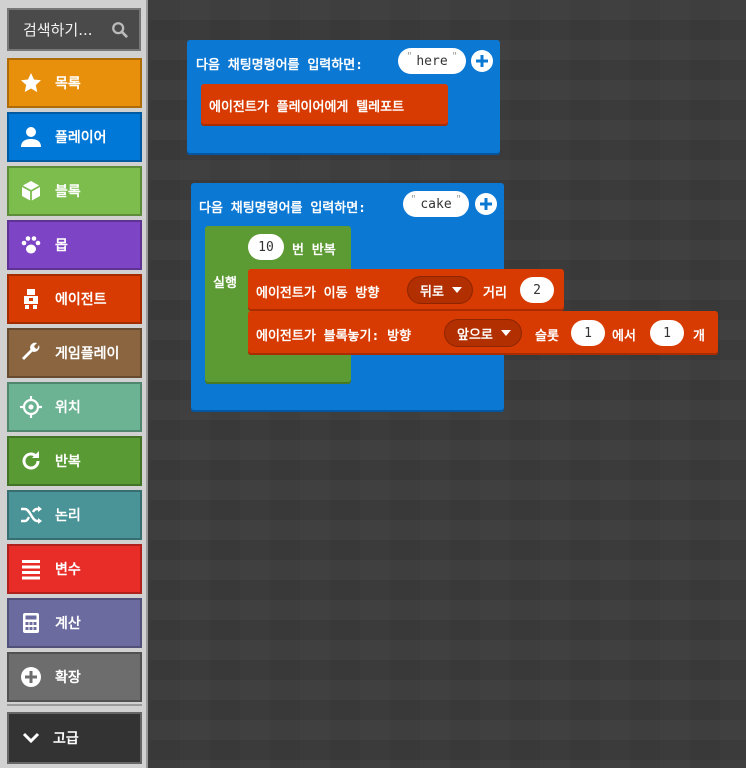 This screenshot has width=746, height=768. What do you see at coordinates (314, 250) in the screenshot?
I see `repeat-label: 번 반복` at bounding box center [314, 250].